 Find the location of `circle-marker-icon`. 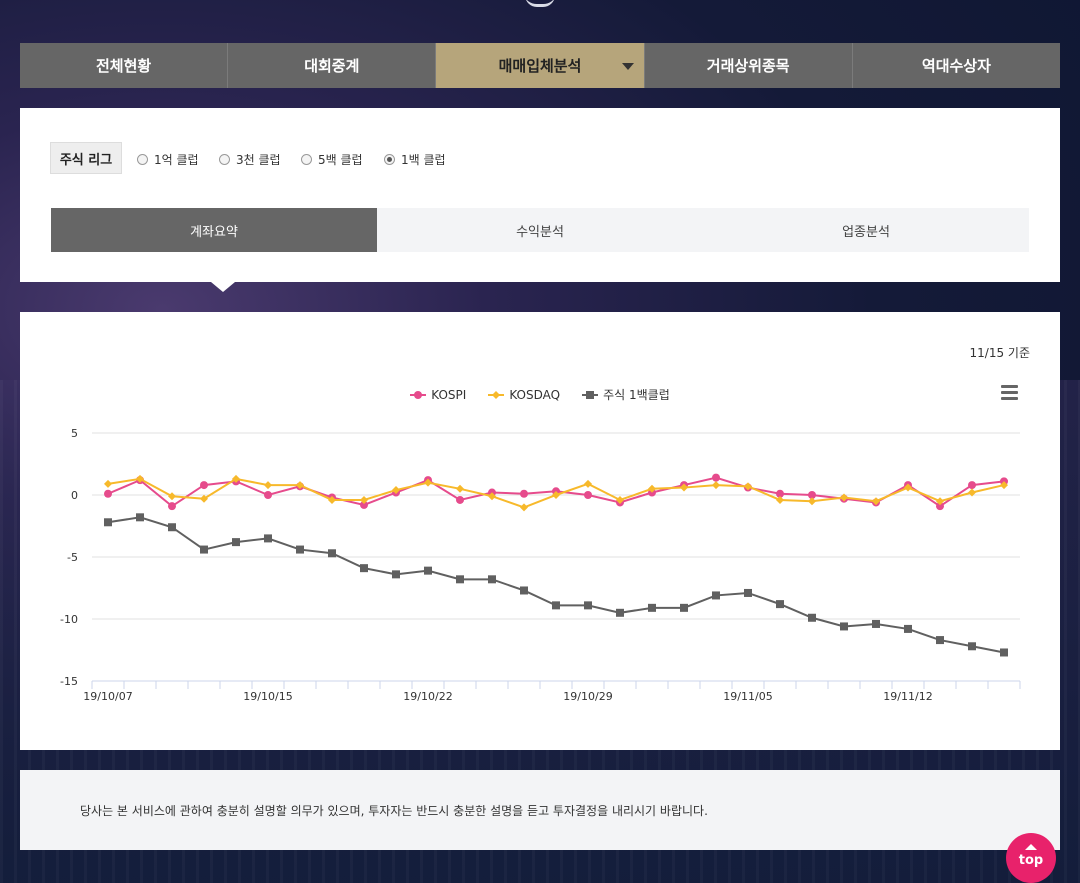

circle-marker-icon is located at coordinates (418, 394).